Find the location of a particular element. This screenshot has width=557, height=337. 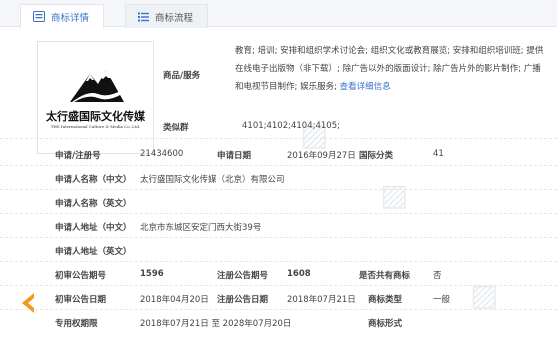

applicant-en-label: 申请人名称（英文） is located at coordinates (93, 204).